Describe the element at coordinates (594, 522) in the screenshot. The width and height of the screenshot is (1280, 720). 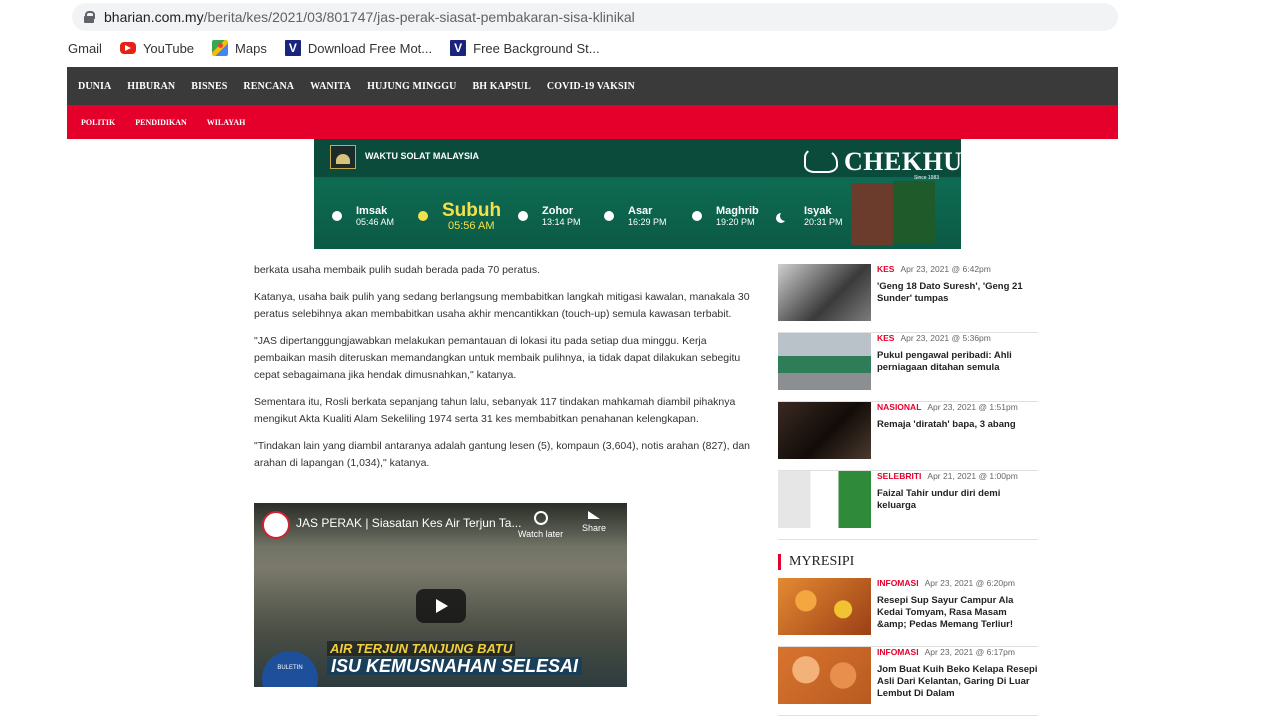
I see `share-button: Share` at that location.